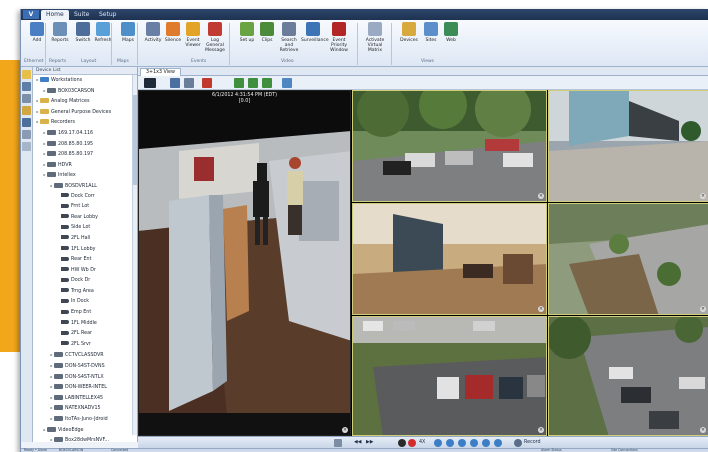  What do you see at coordinates (85, 377) in the screenshot?
I see `tree-node: ▸ DON-S4ST-NTLX` at bounding box center [85, 377].